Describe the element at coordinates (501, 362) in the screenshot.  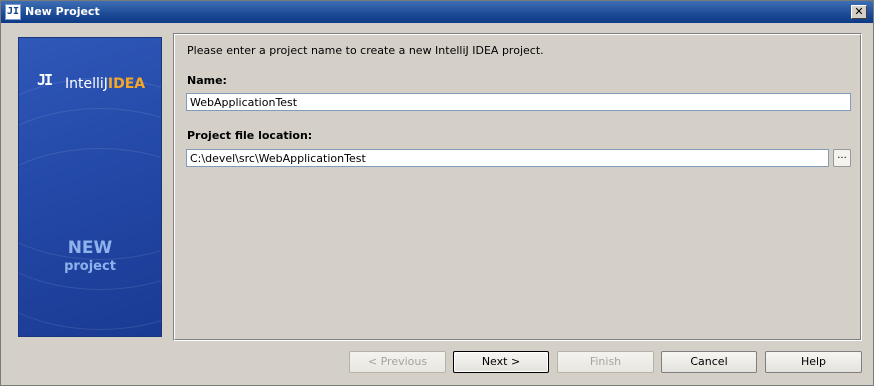
I see `next-button: Next >` at that location.